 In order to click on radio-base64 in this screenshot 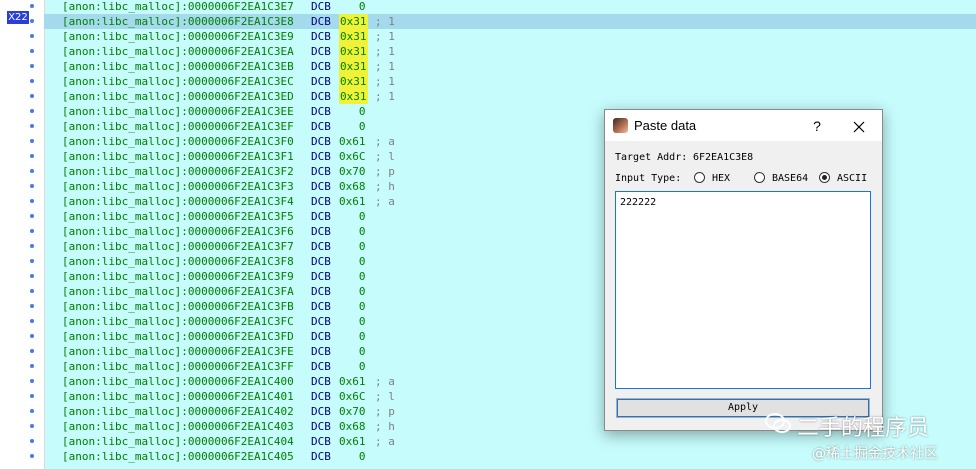, I will do `click(759, 177)`.